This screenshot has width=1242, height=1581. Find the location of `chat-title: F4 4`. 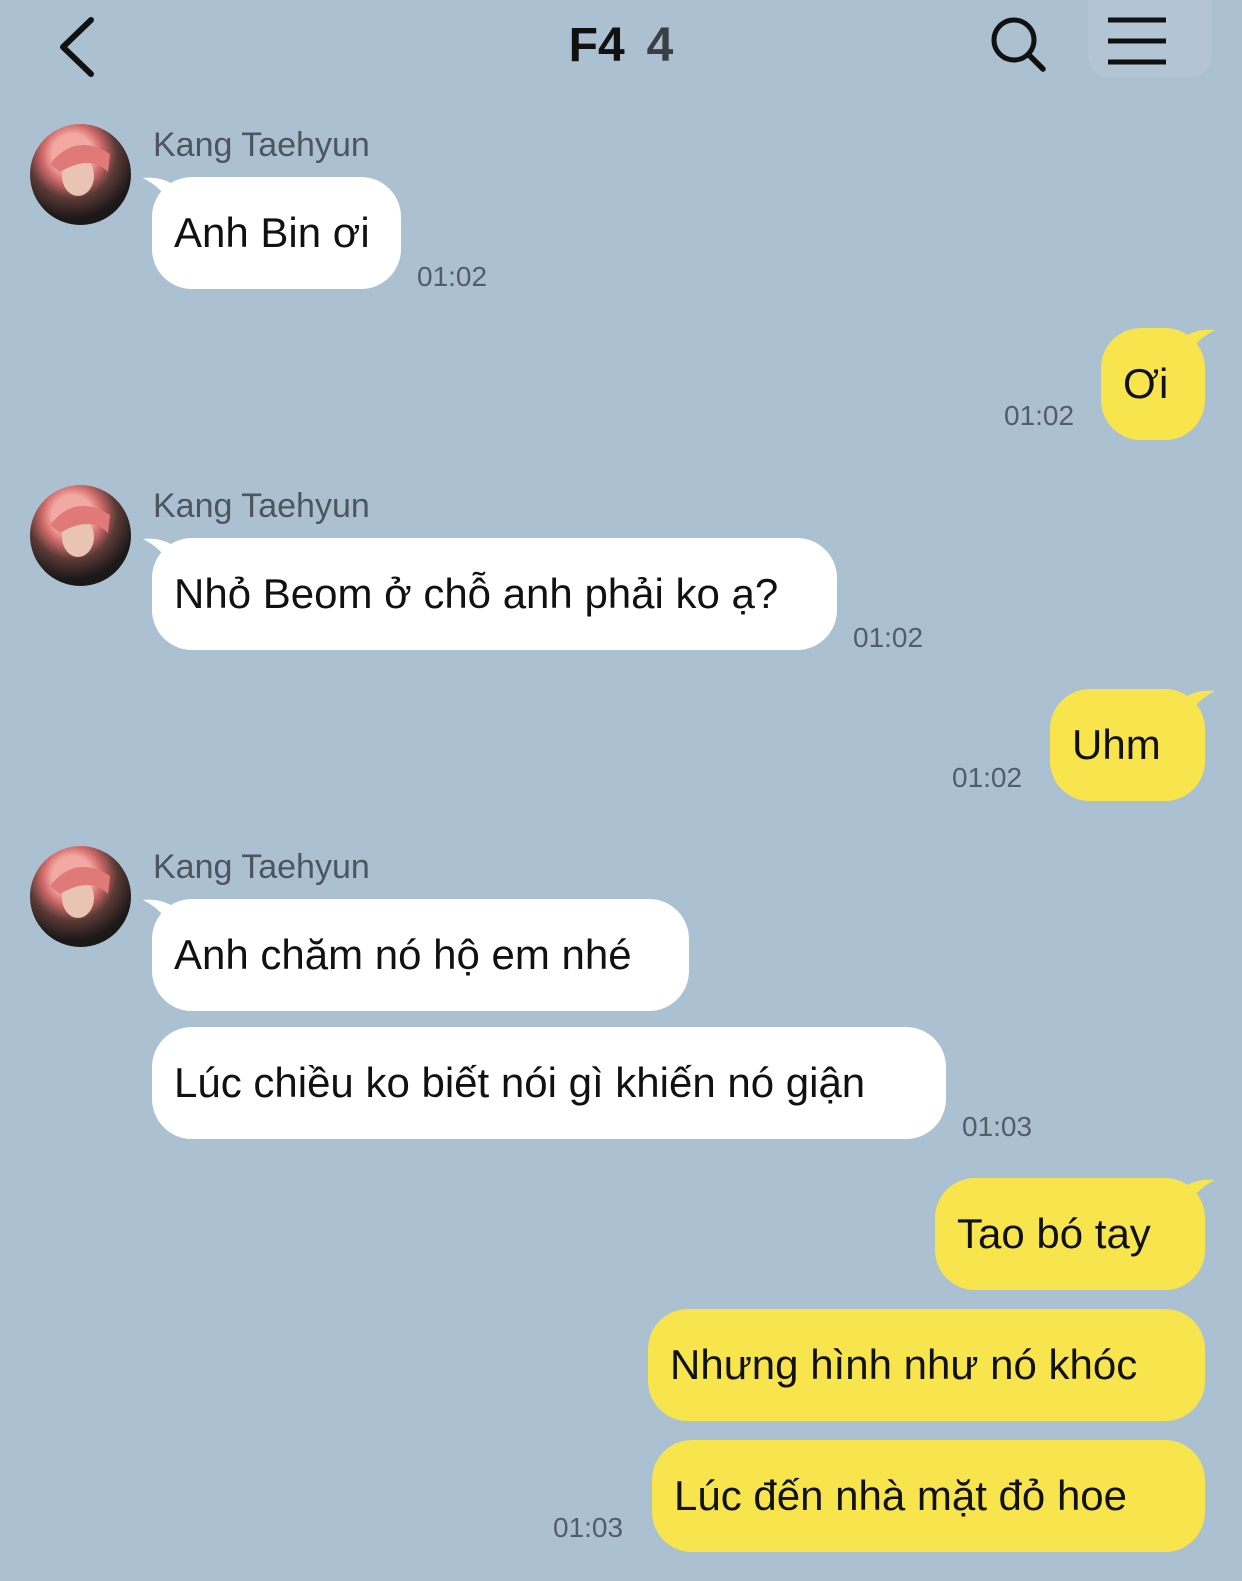

chat-title: F4 4 is located at coordinates (621, 45).